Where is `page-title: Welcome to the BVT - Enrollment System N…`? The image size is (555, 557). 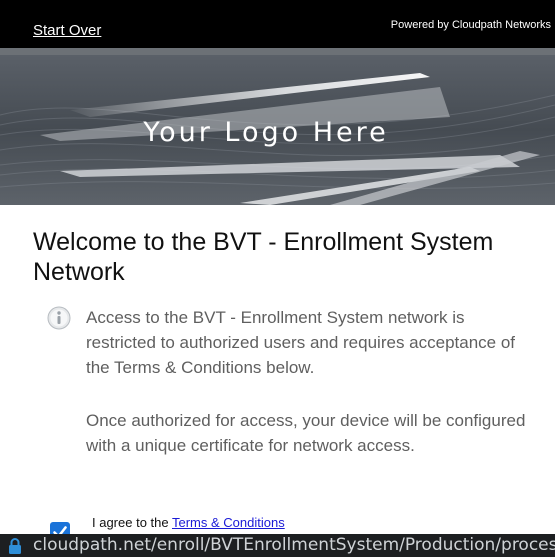
page-title: Welcome to the BVT - Enrollment System N… is located at coordinates (263, 257).